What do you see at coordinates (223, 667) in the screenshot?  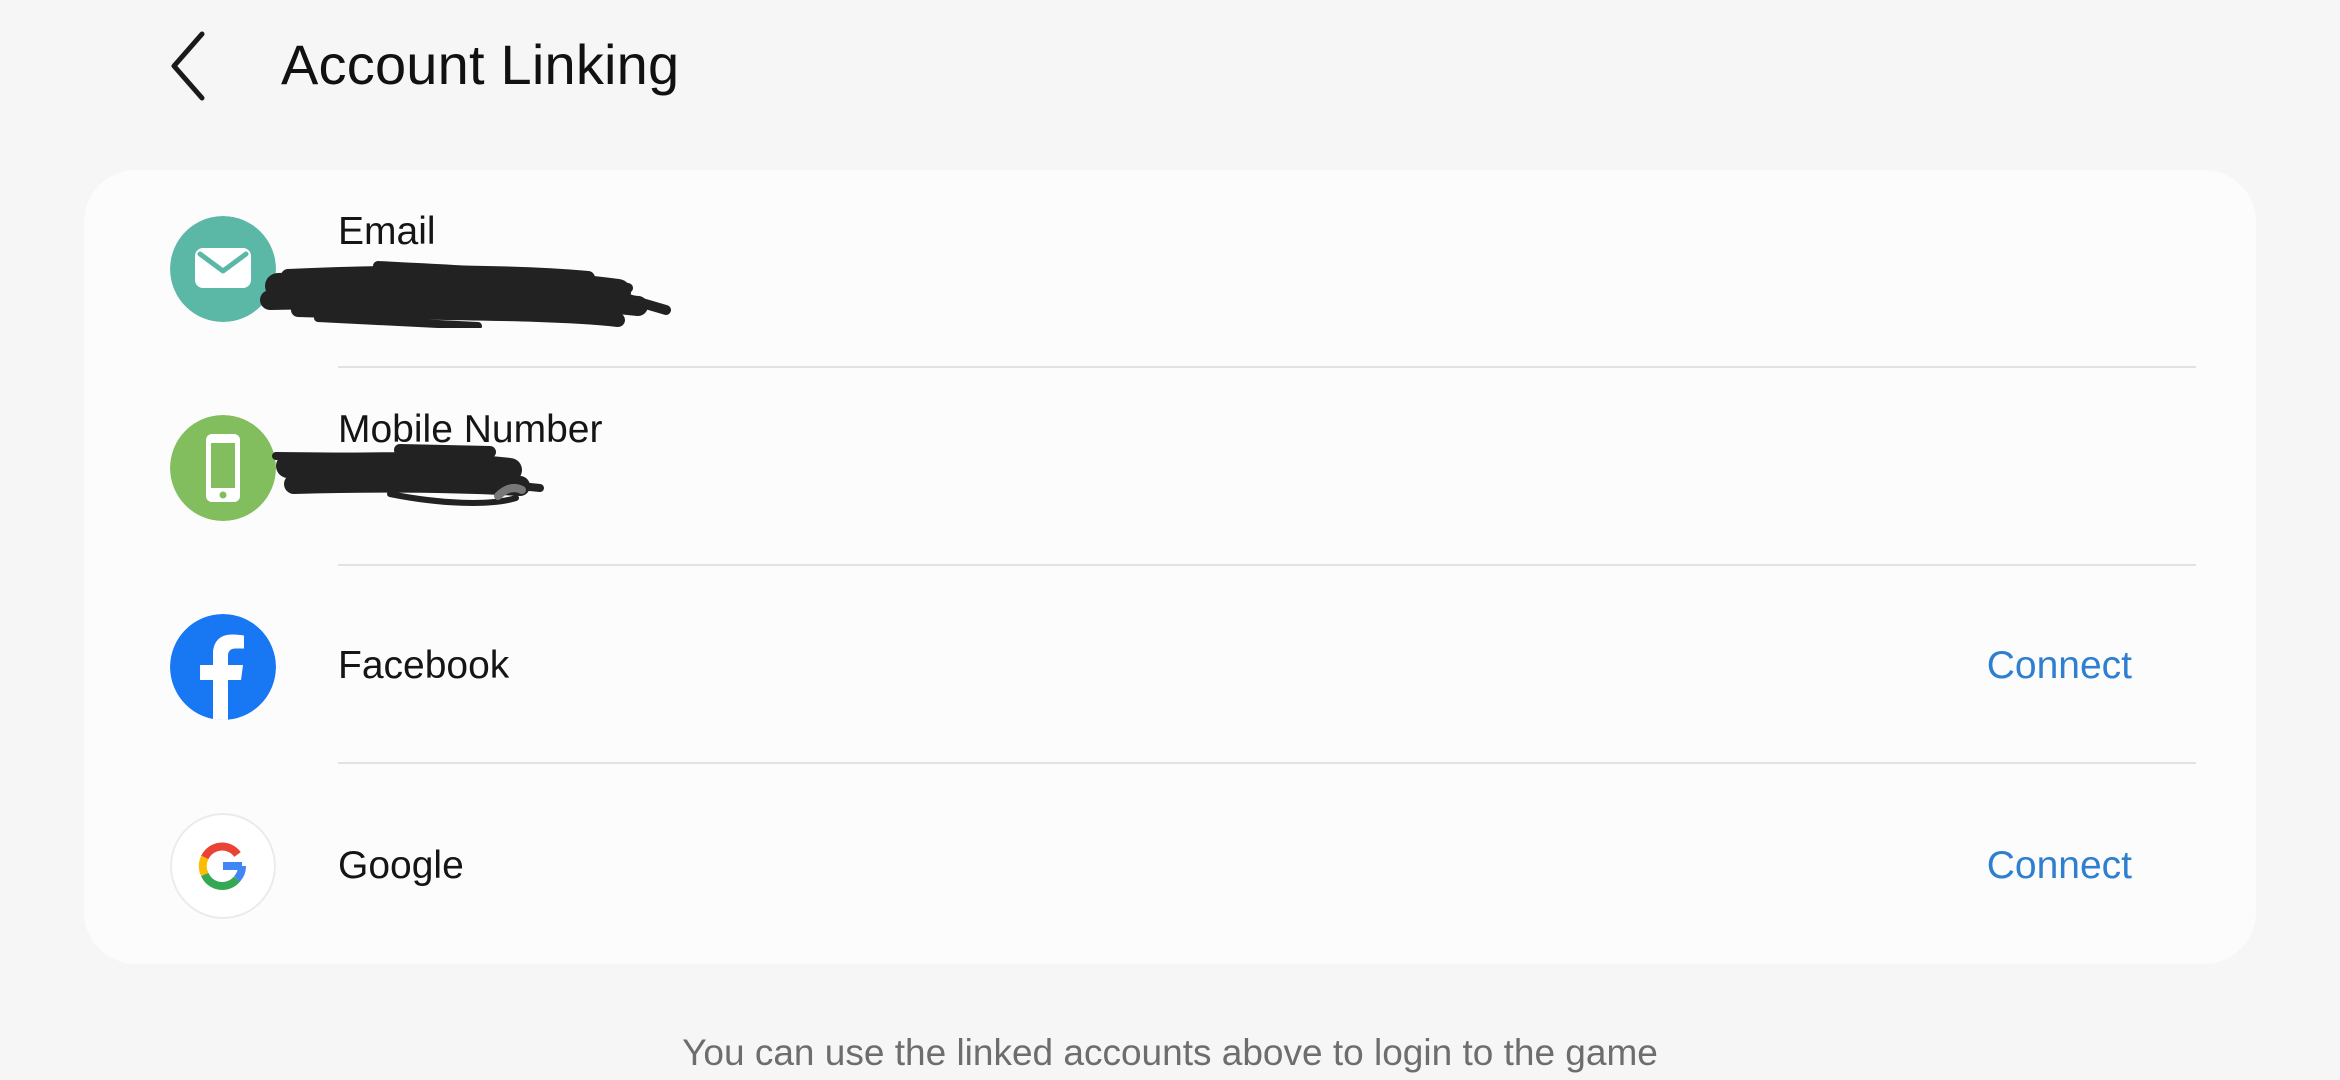 I see `facebook-icon` at bounding box center [223, 667].